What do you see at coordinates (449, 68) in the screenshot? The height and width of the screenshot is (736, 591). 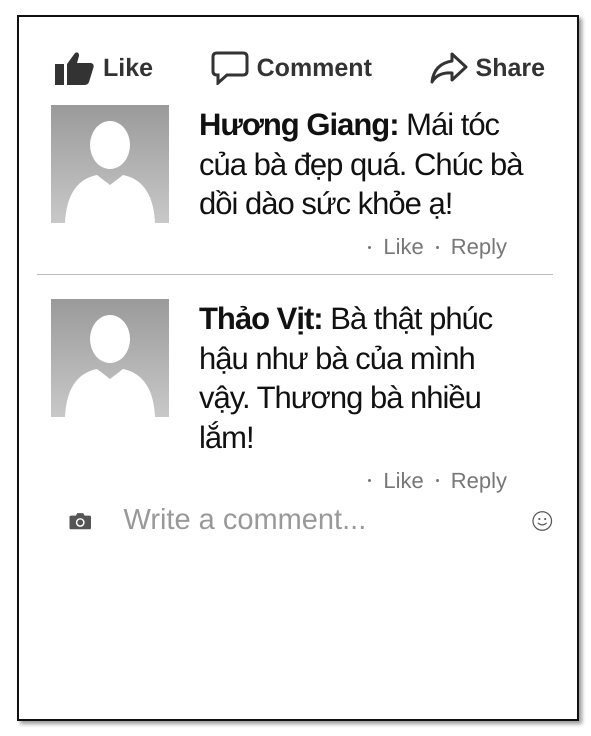 I see `share-arrow-icon` at bounding box center [449, 68].